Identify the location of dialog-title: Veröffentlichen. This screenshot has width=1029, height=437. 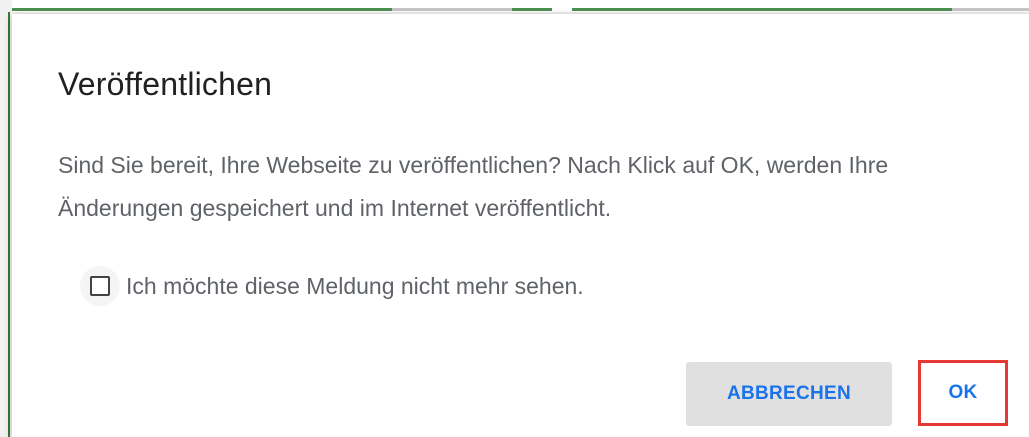
(165, 84).